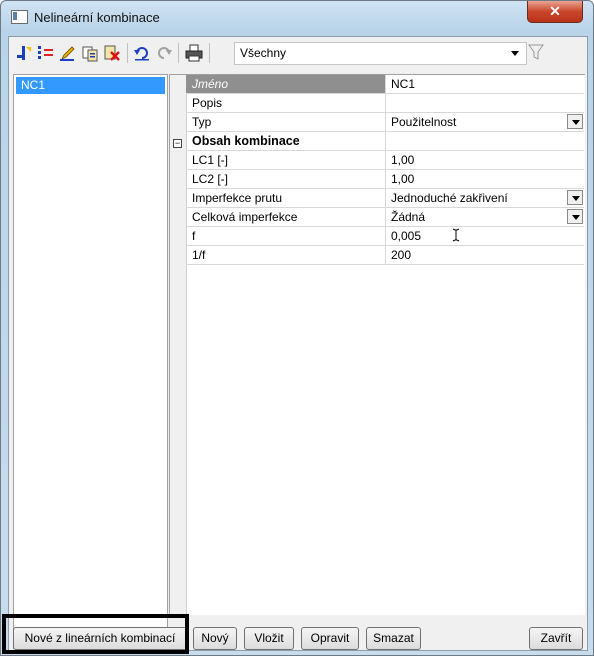 The width and height of the screenshot is (594, 656). What do you see at coordinates (297, 18) in the screenshot?
I see `title-bar: Nelineární kombinace ✕` at bounding box center [297, 18].